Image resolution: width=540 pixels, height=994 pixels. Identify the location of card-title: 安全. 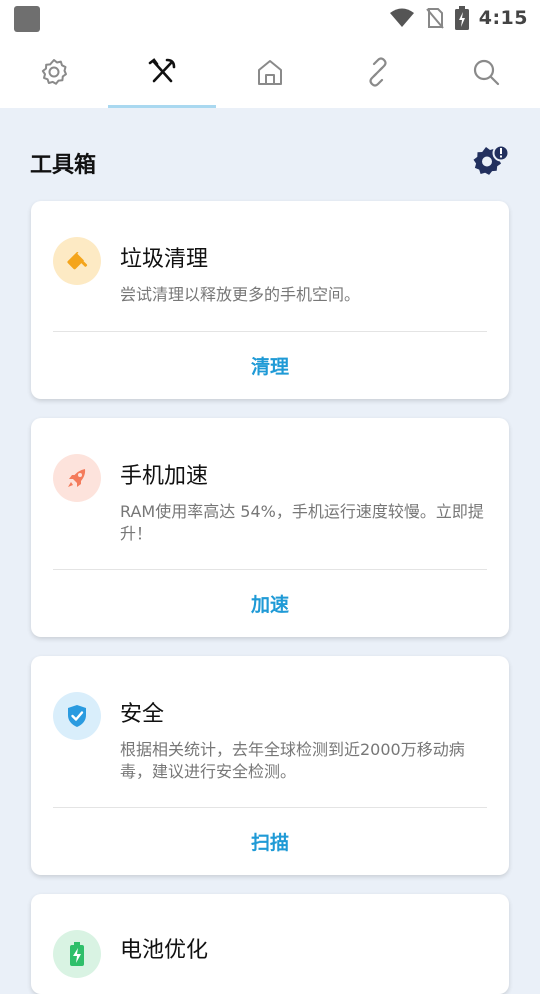
(142, 714).